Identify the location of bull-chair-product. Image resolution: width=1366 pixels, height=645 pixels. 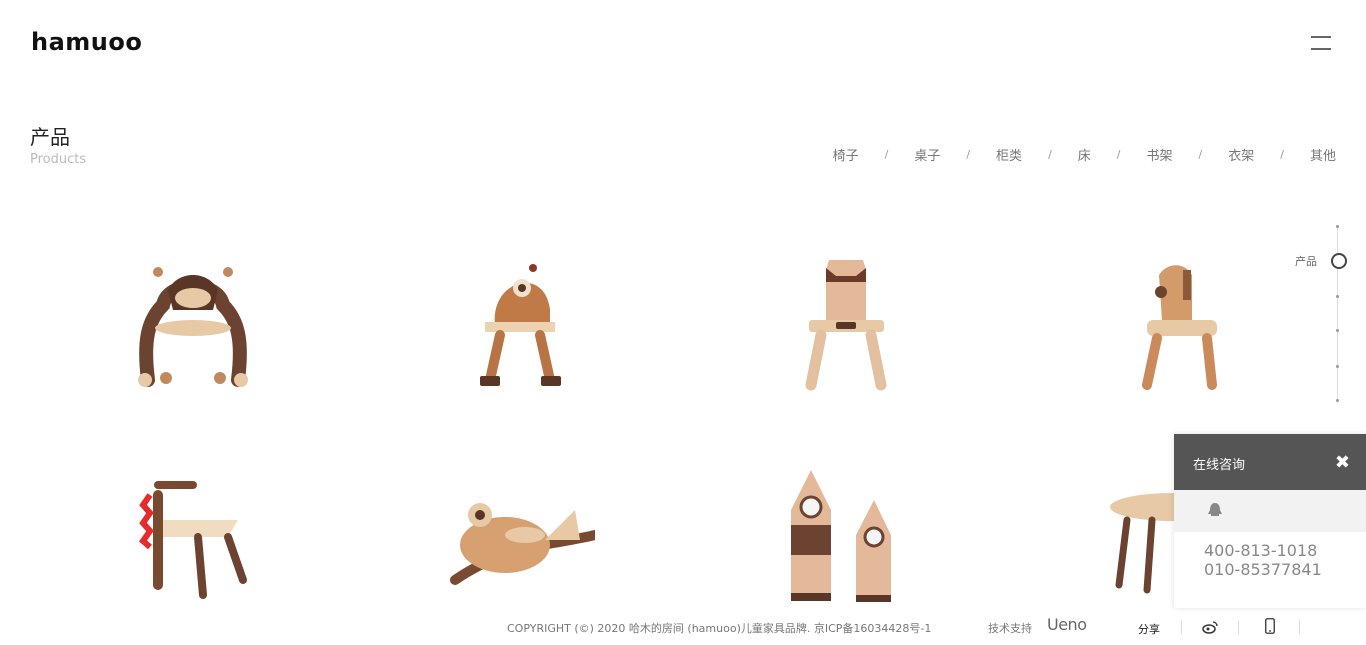
(846, 325).